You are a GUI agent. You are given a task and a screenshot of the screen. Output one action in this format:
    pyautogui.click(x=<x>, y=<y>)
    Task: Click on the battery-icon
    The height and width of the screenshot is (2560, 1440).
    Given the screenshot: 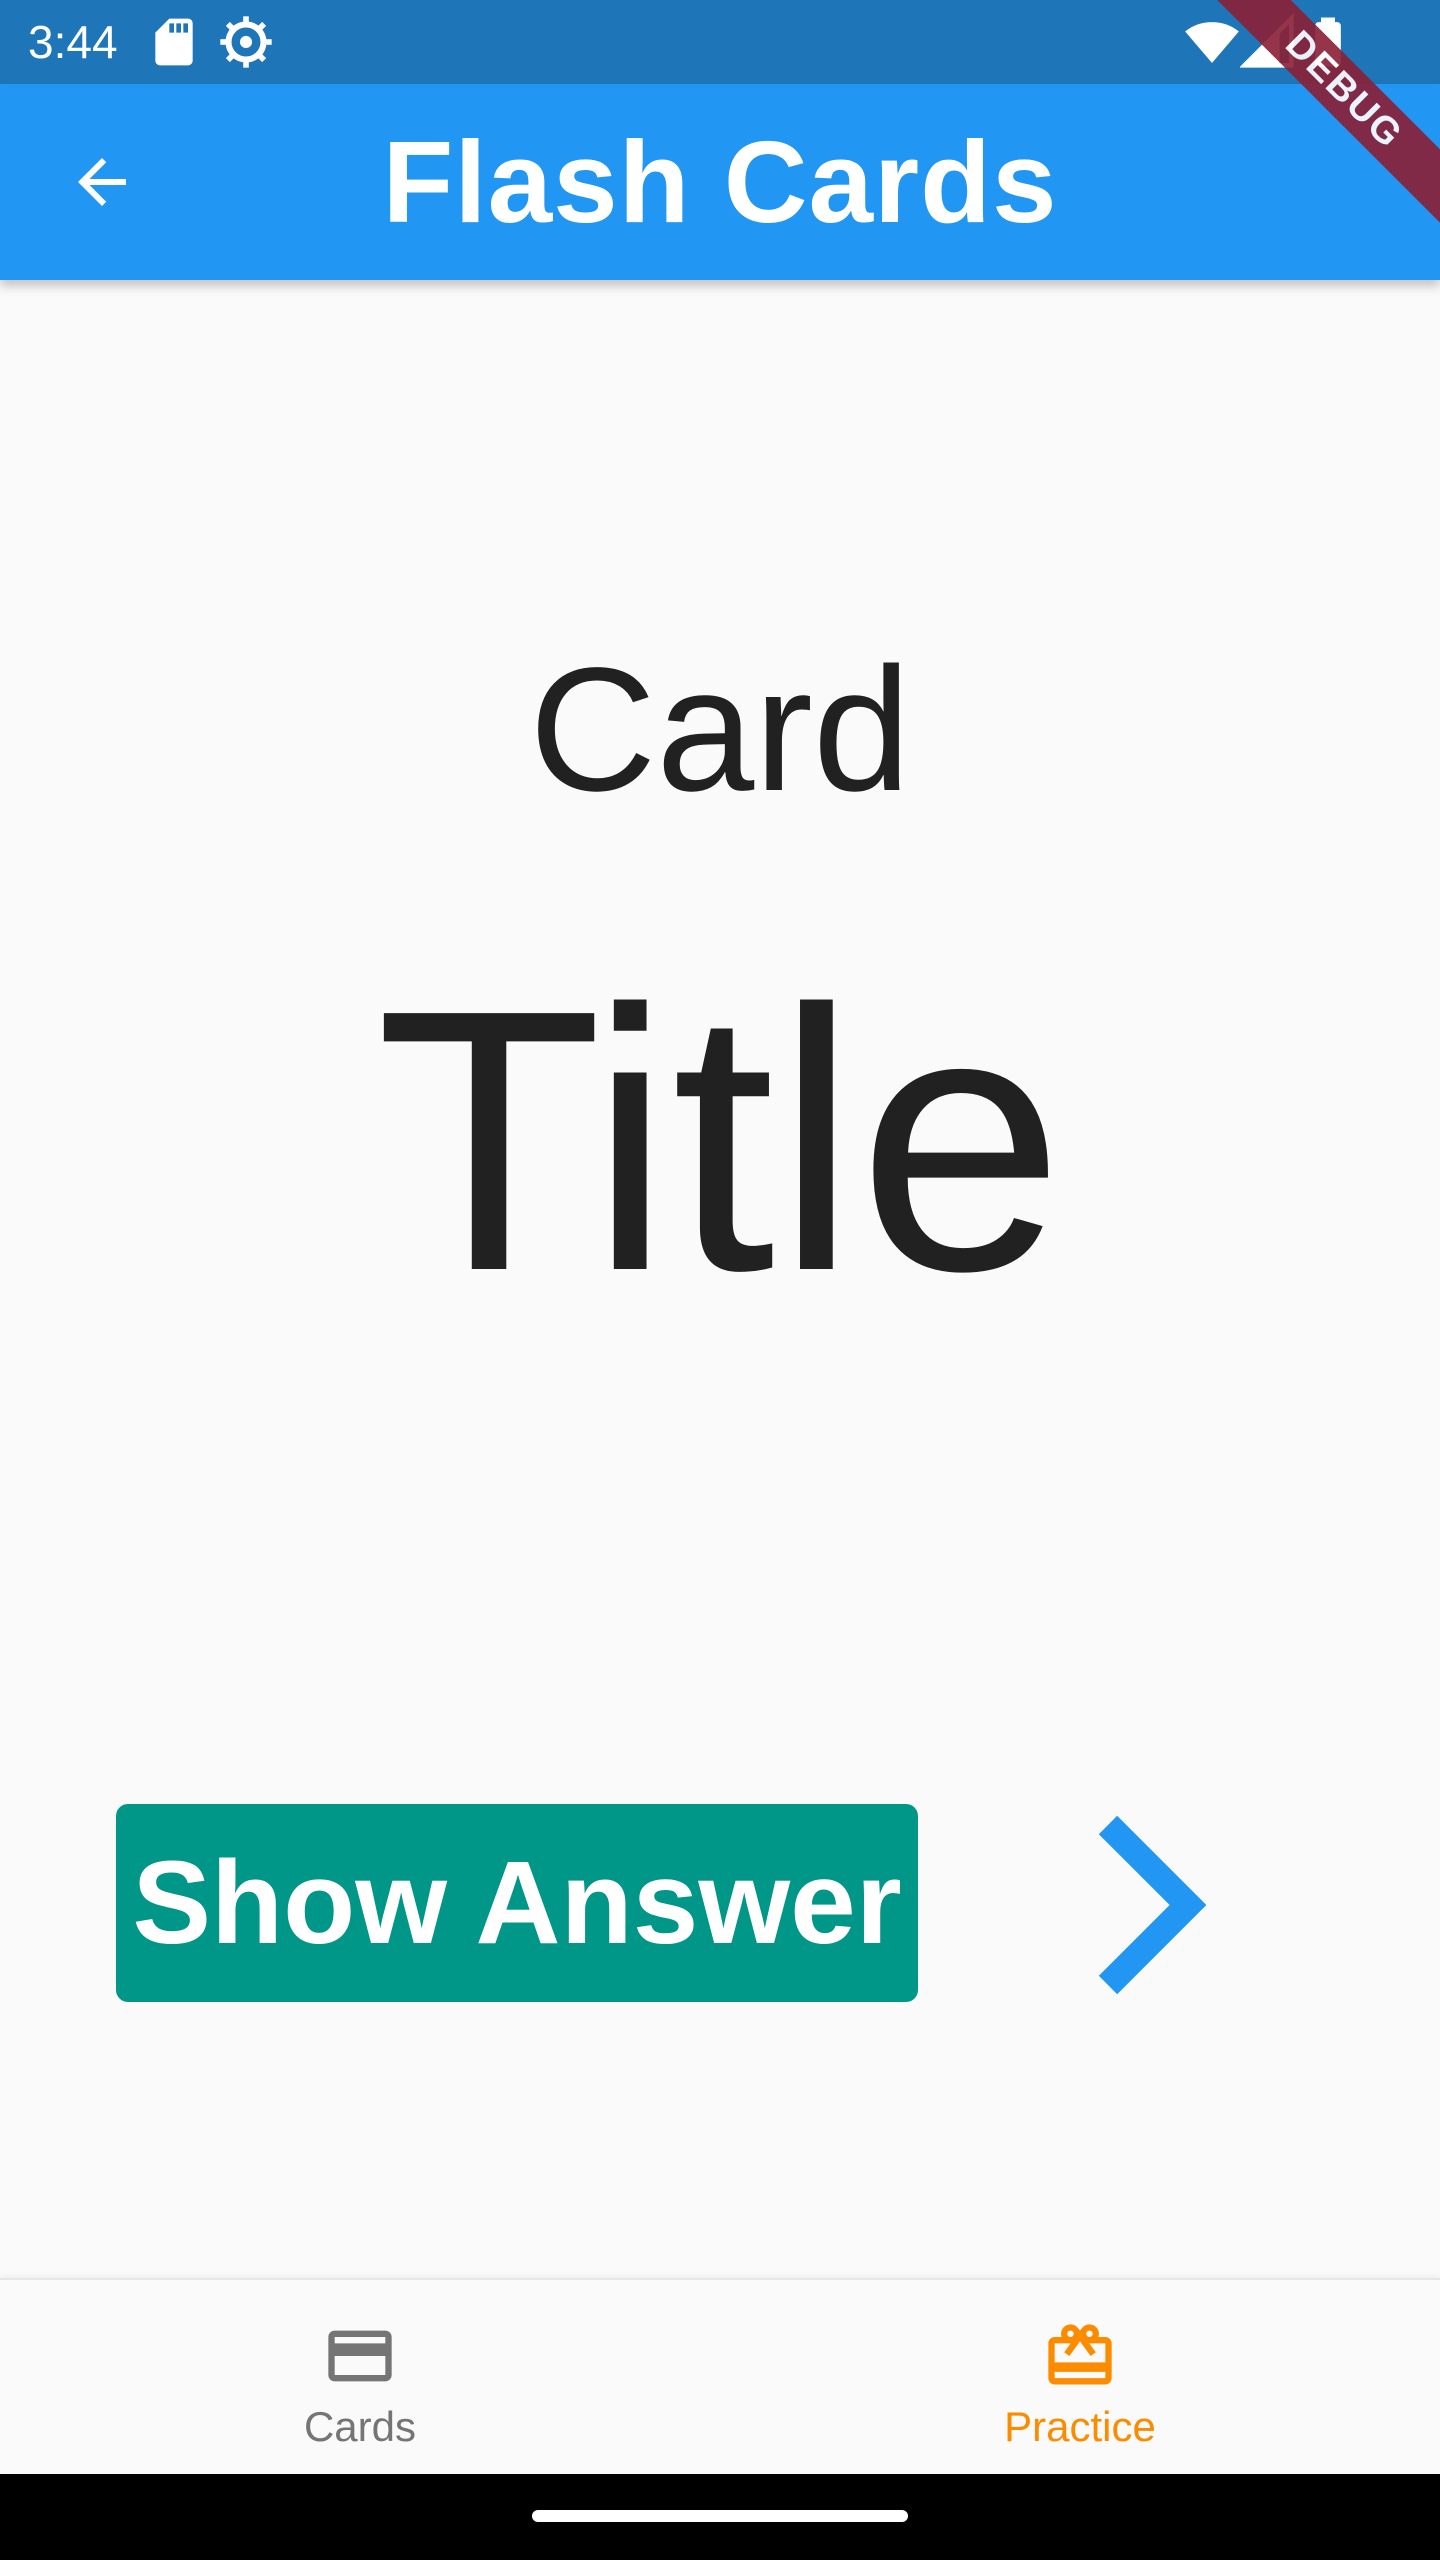 What is the action you would take?
    pyautogui.click(x=1328, y=42)
    